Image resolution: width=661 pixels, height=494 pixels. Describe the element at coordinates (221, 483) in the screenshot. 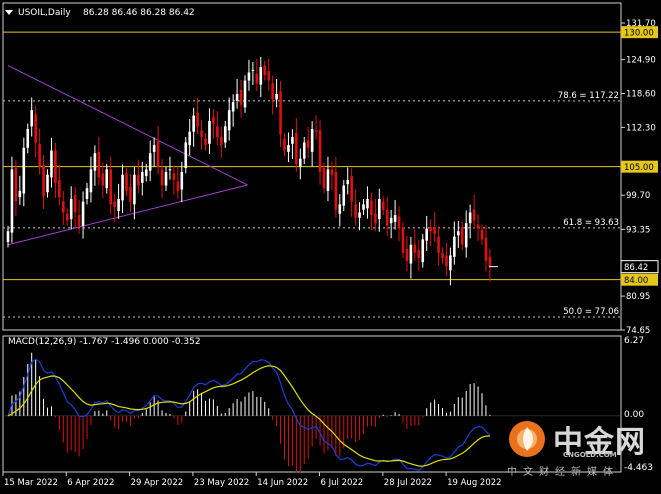

I see `x-tick-label: 23 May 2022` at that location.